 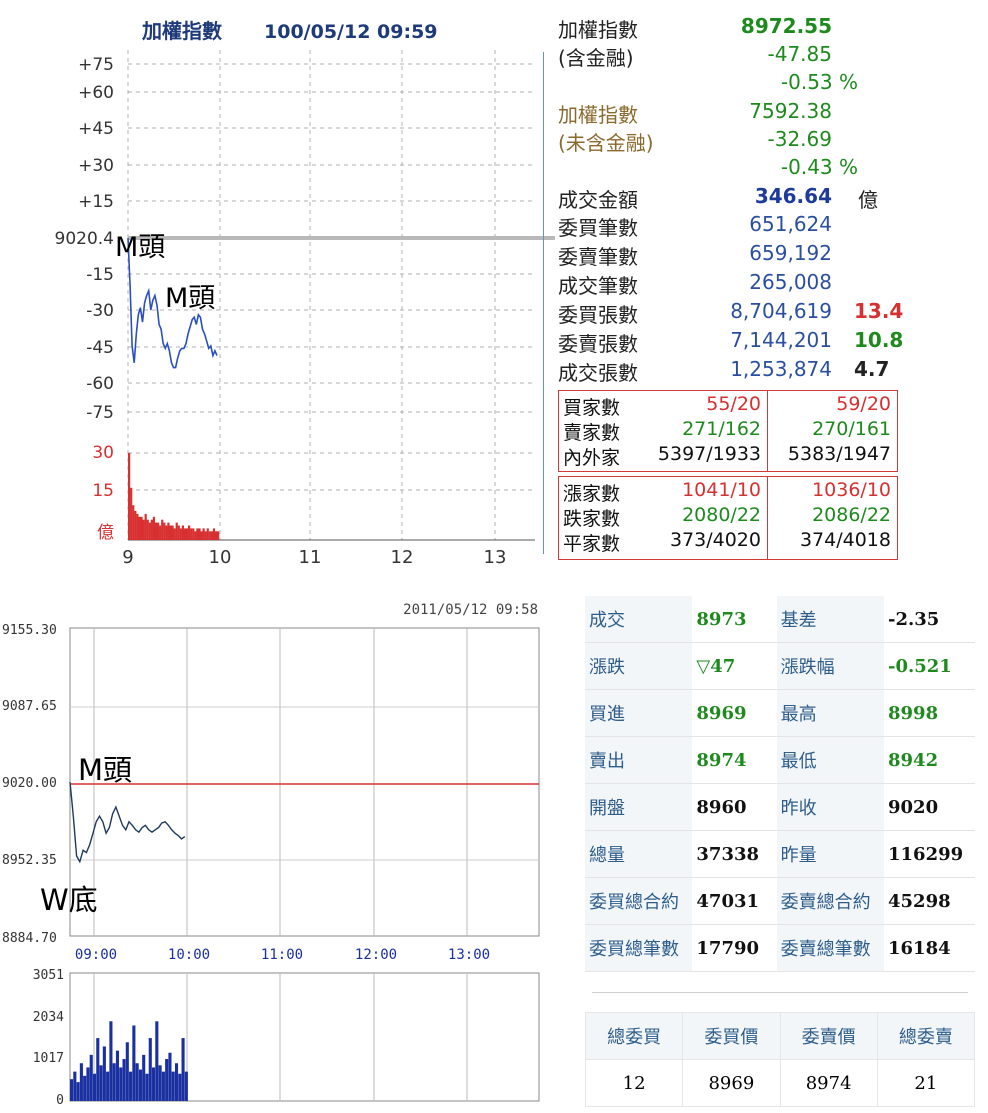 I want to click on y-tick-label: 9087.65, so click(x=29, y=706).